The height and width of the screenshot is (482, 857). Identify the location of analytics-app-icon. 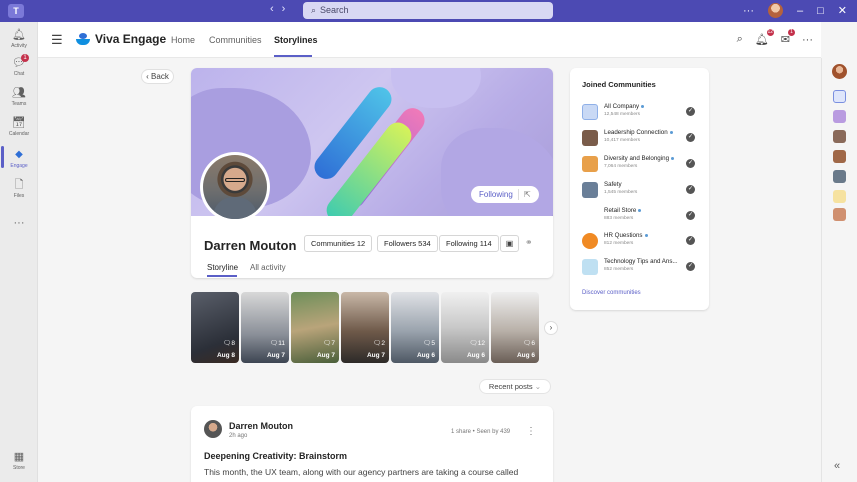
(839, 116).